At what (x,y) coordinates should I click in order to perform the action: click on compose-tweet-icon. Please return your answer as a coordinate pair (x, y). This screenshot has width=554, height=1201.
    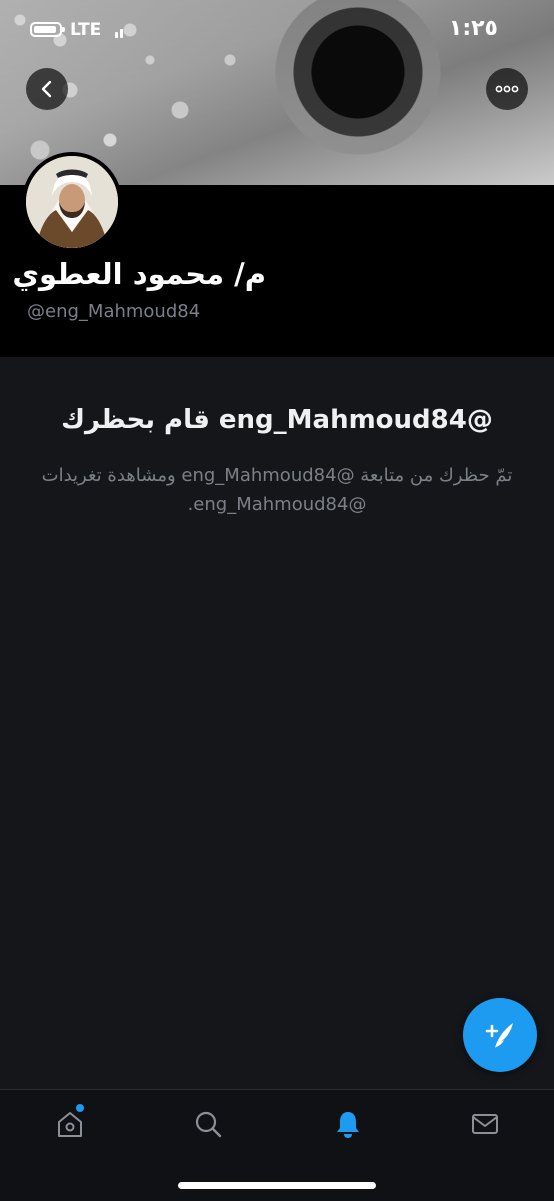
    Looking at the image, I should click on (499, 1035).